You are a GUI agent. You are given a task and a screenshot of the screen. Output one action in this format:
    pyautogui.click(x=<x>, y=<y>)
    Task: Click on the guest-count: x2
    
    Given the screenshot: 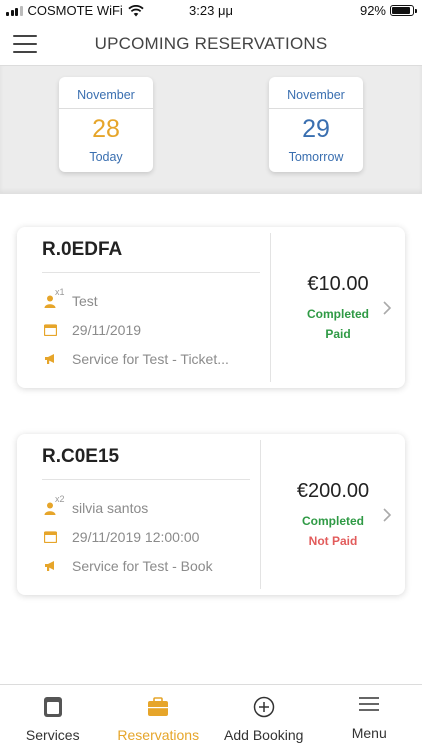 What is the action you would take?
    pyautogui.click(x=60, y=499)
    